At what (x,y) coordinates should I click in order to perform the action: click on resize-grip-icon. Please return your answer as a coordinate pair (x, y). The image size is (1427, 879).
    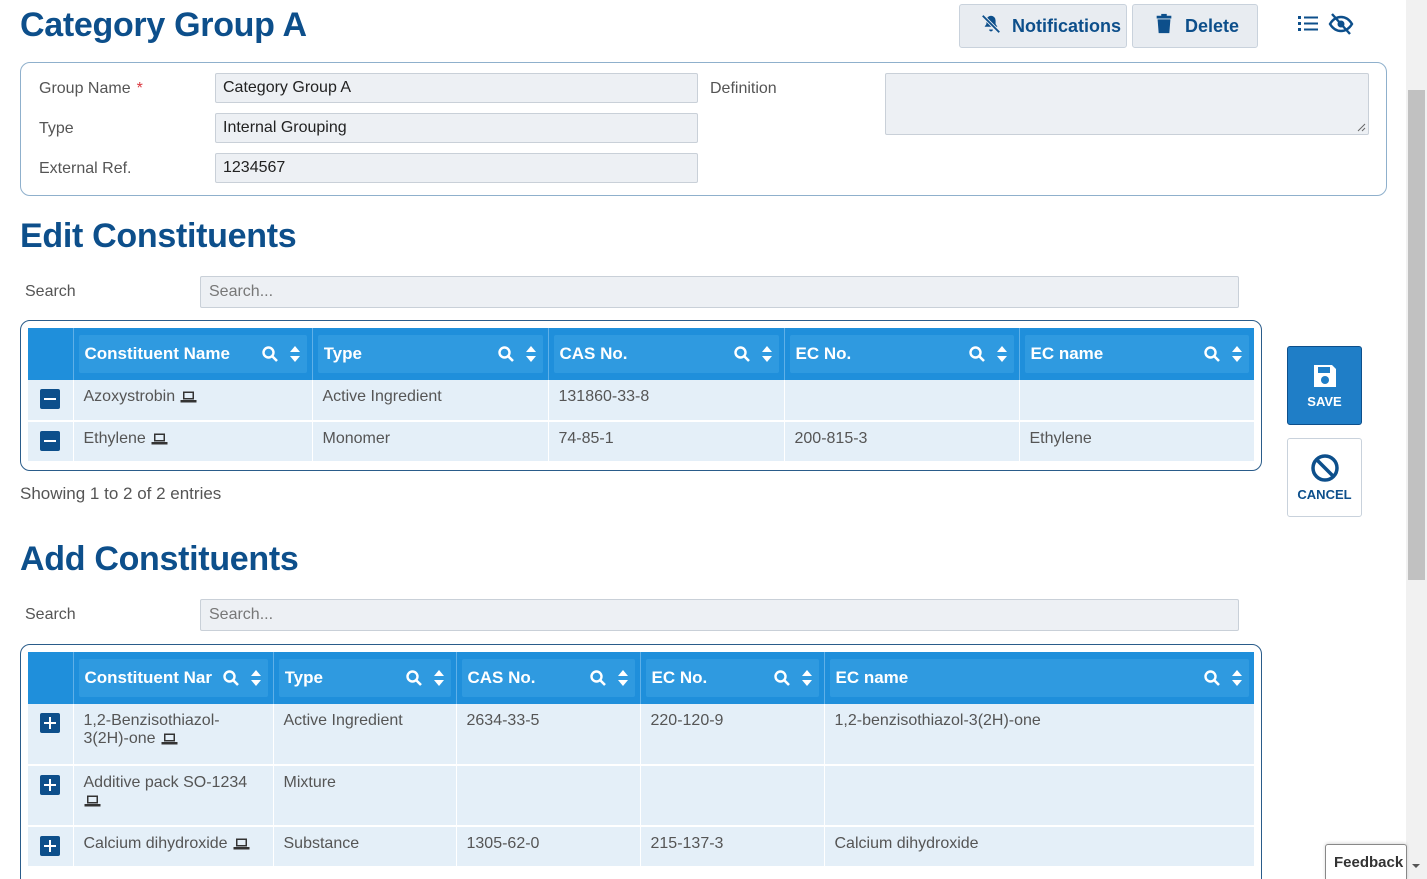
    Looking at the image, I should click on (1361, 127).